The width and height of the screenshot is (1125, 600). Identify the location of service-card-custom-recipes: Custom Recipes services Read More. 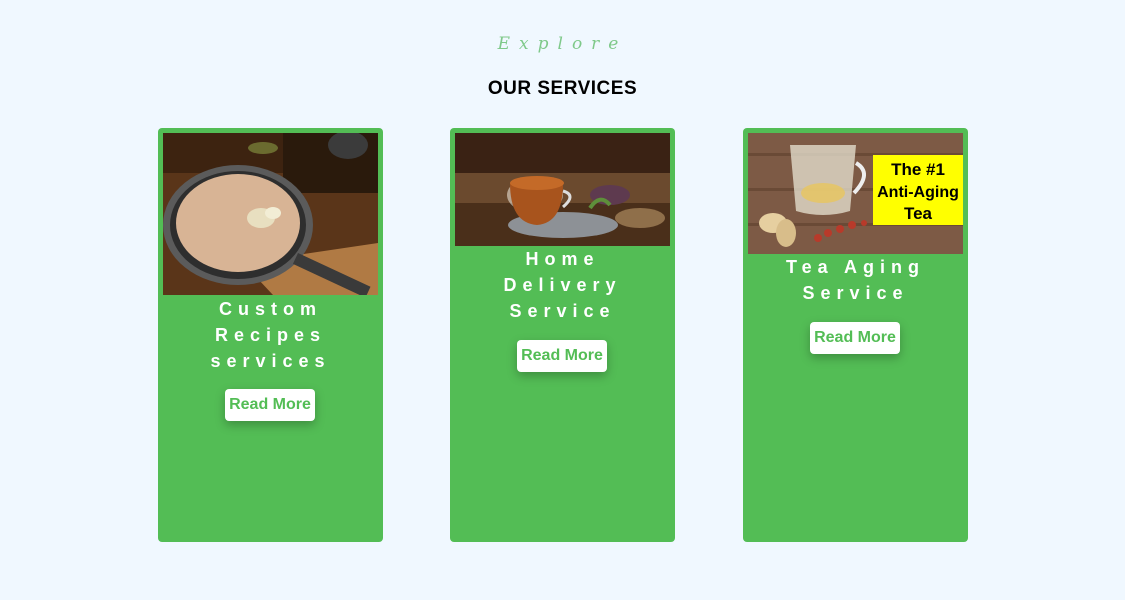
(270, 335).